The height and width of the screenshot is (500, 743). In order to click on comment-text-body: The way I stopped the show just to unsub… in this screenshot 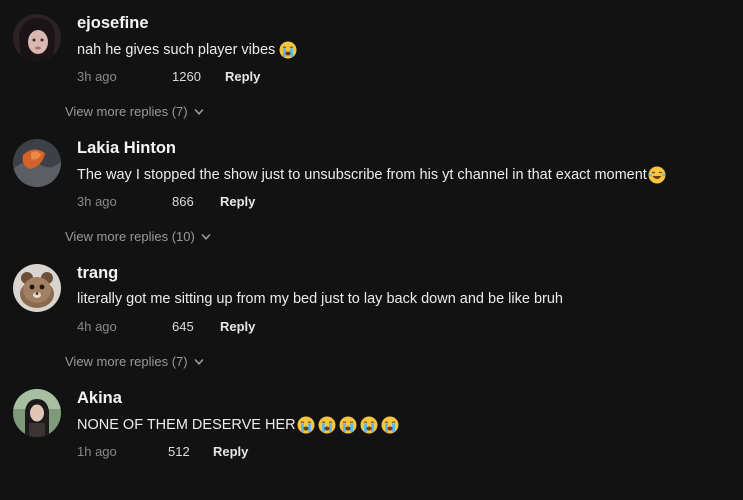, I will do `click(362, 175)`.